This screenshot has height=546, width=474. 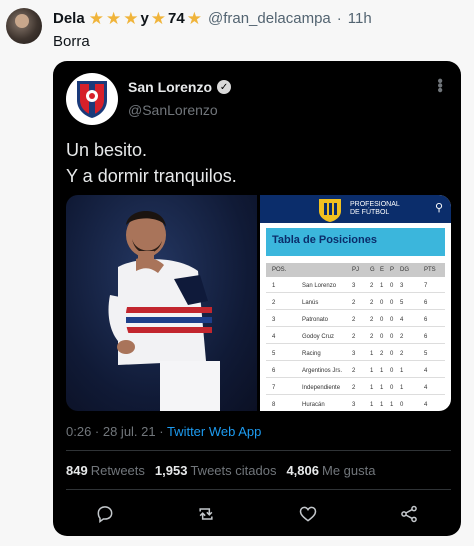 What do you see at coordinates (224, 87) in the screenshot?
I see `verified-icon: ✓` at bounding box center [224, 87].